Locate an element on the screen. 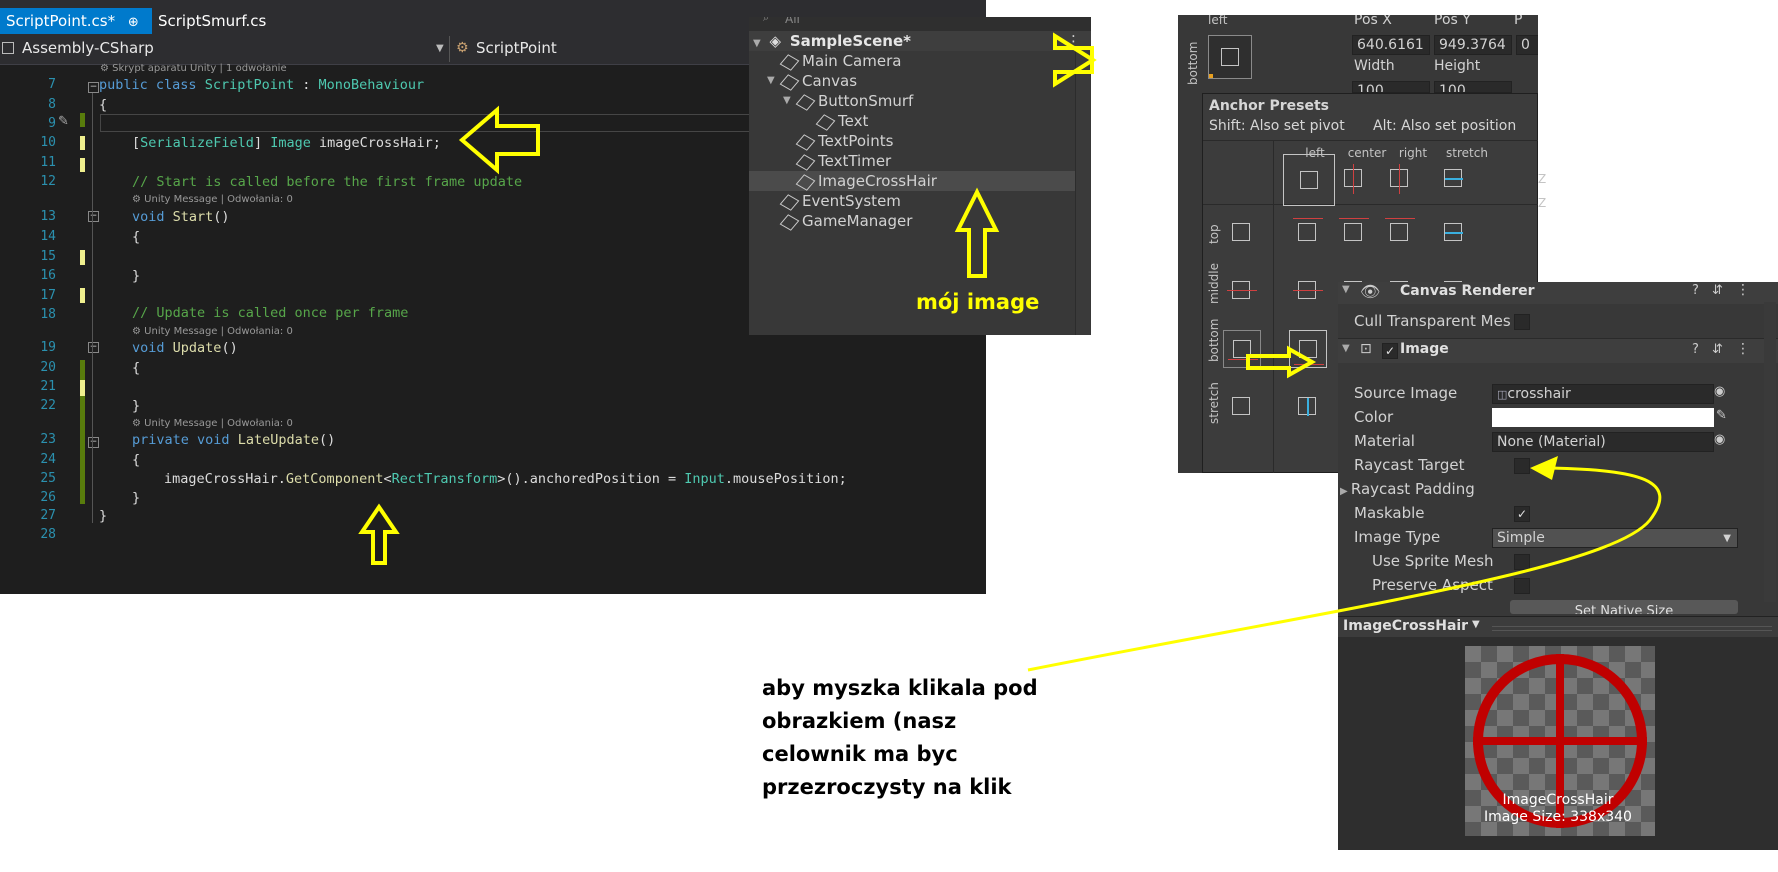  annotation-note-line: obrazkiem (nasz is located at coordinates (859, 721).